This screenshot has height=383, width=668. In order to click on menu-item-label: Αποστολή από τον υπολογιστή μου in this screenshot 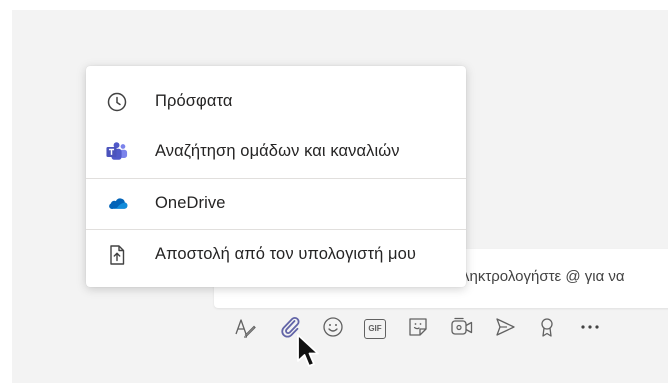, I will do `click(286, 254)`.